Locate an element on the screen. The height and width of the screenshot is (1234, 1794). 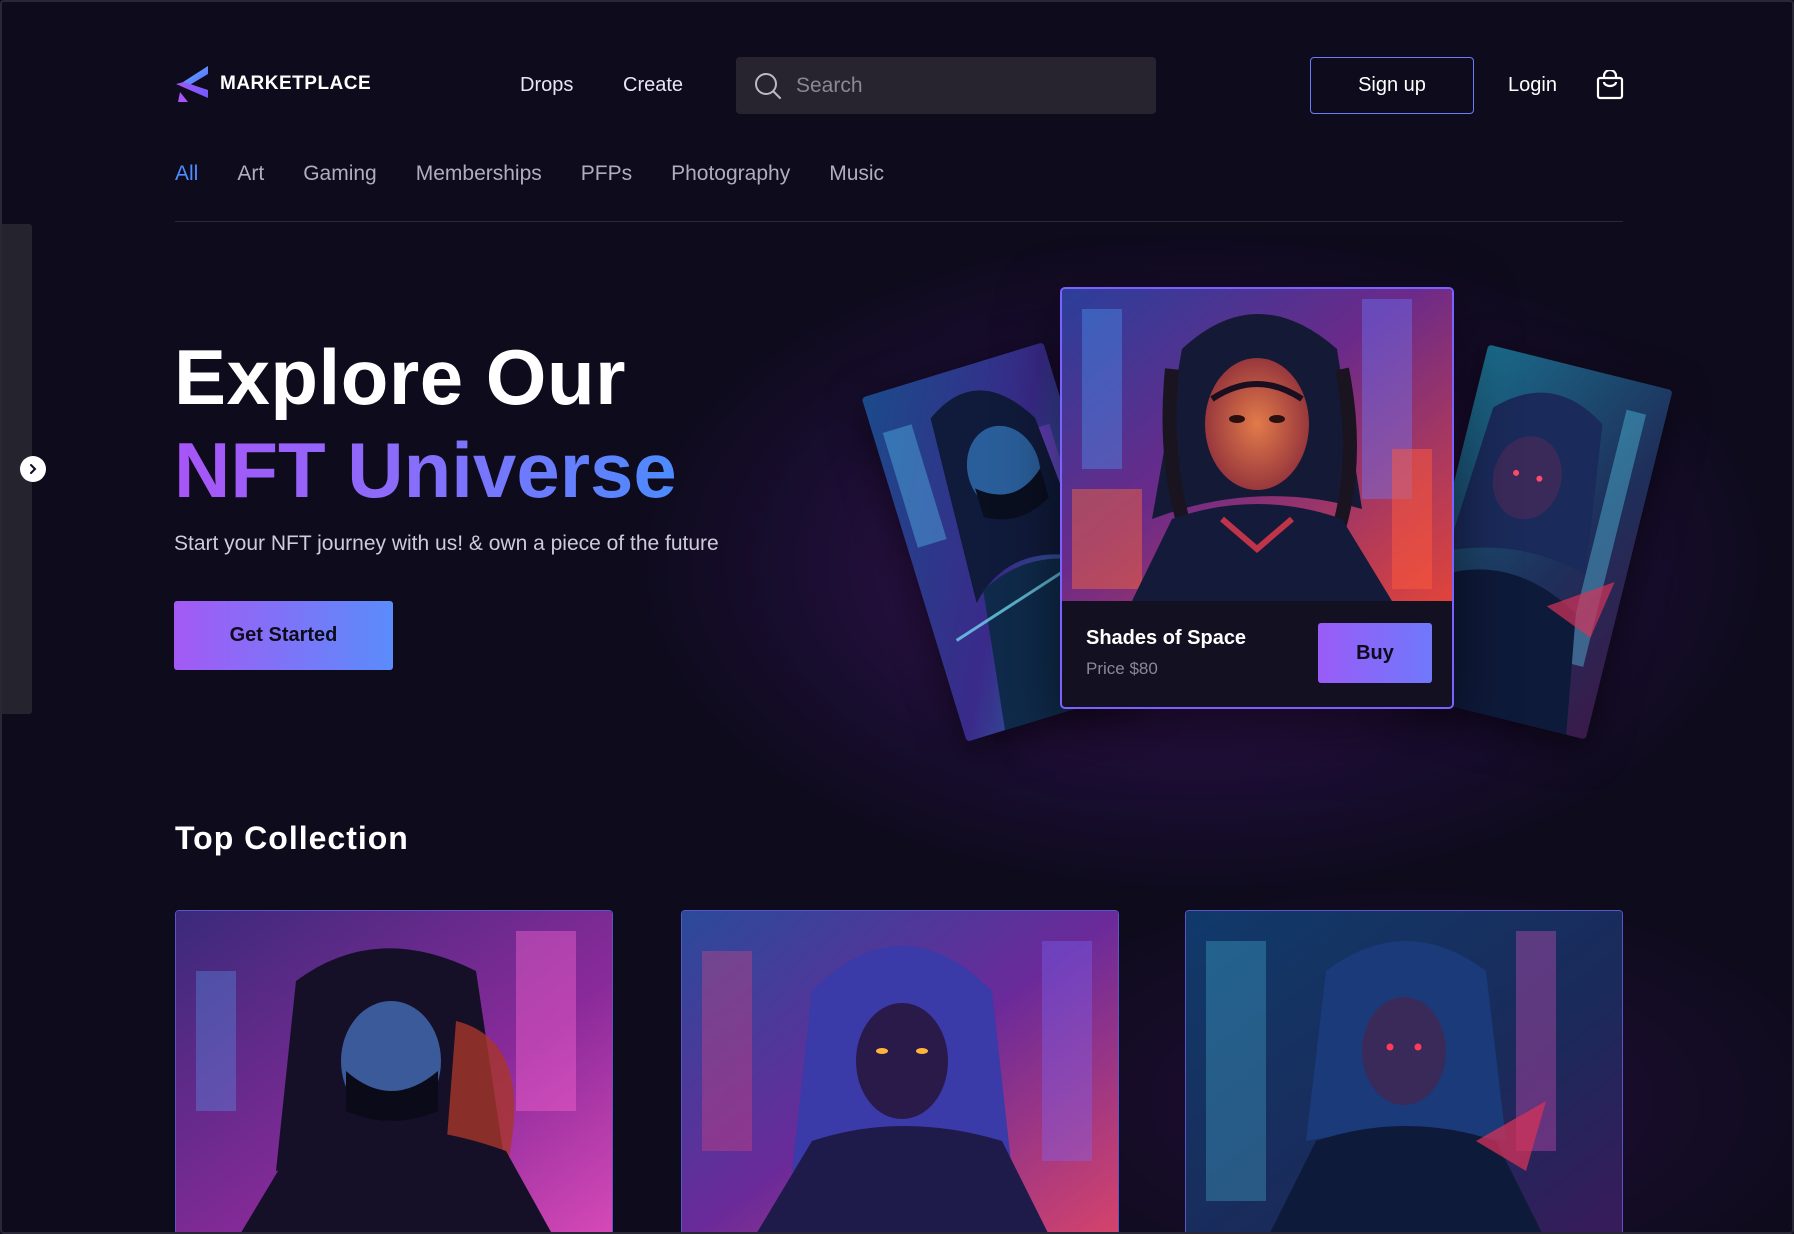
drawer-toggle-button is located at coordinates (33, 469).